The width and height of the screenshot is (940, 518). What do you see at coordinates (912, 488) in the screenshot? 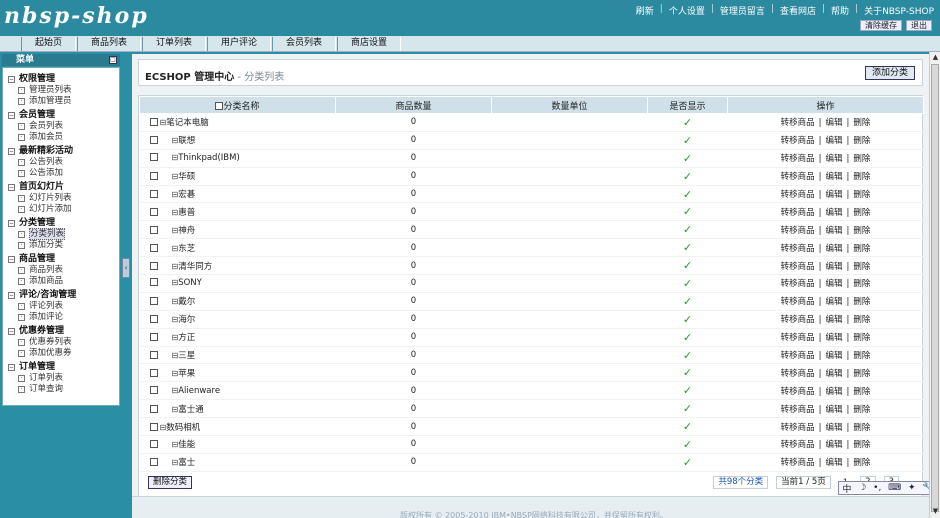
I see `ime-skin-icon: ✦` at bounding box center [912, 488].